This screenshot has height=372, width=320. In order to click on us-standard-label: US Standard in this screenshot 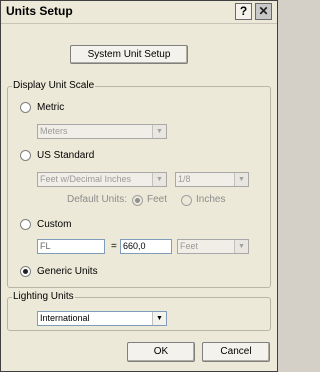, I will do `click(66, 155)`.